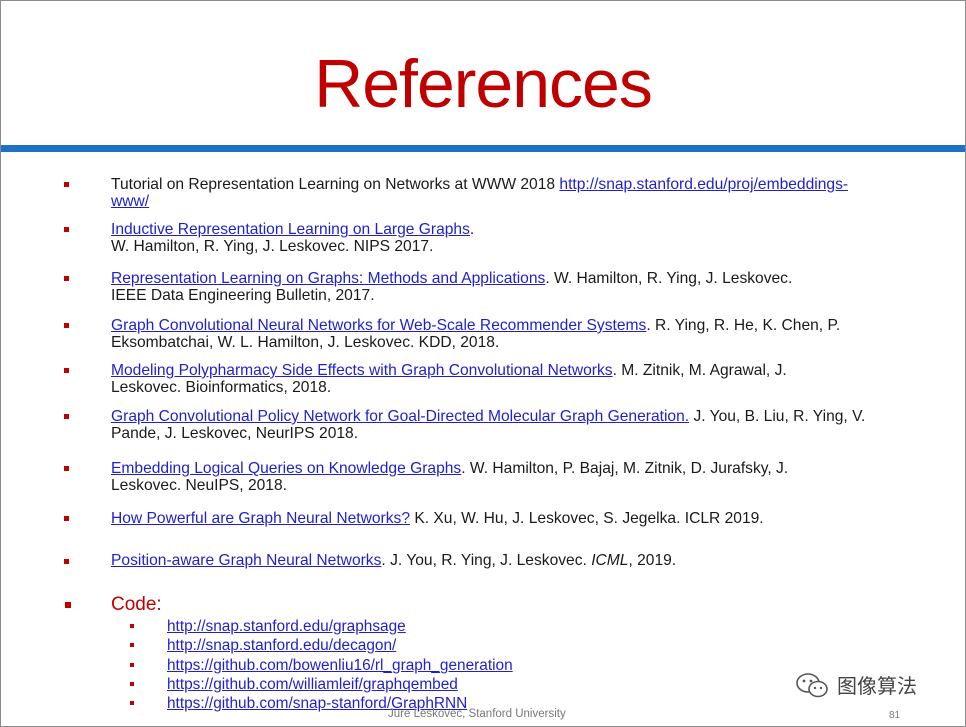 This screenshot has width=966, height=727. Describe the element at coordinates (472, 229) in the screenshot. I see `reference-text: .` at that location.